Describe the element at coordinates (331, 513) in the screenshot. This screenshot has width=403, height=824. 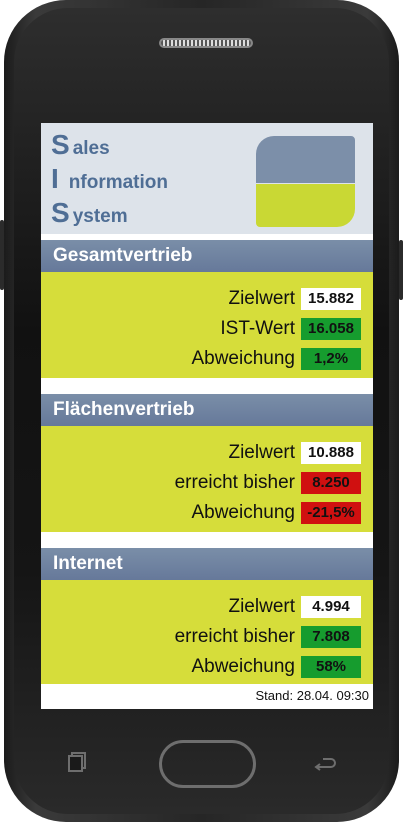
I see `value-badge: -21,5%` at that location.